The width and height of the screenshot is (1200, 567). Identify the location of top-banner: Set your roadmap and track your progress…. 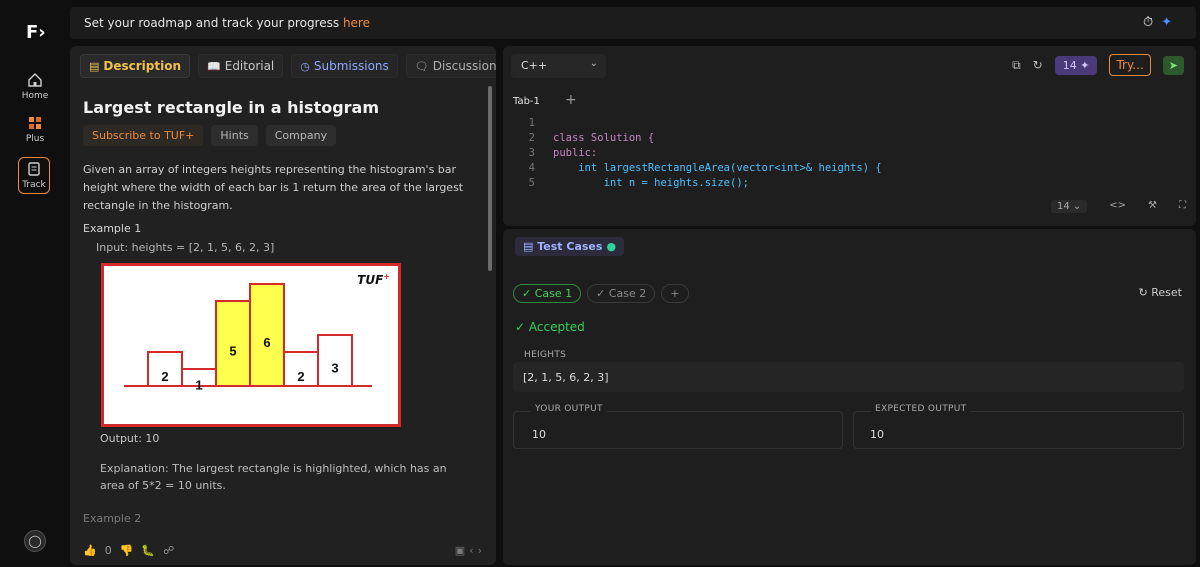
(633, 23).